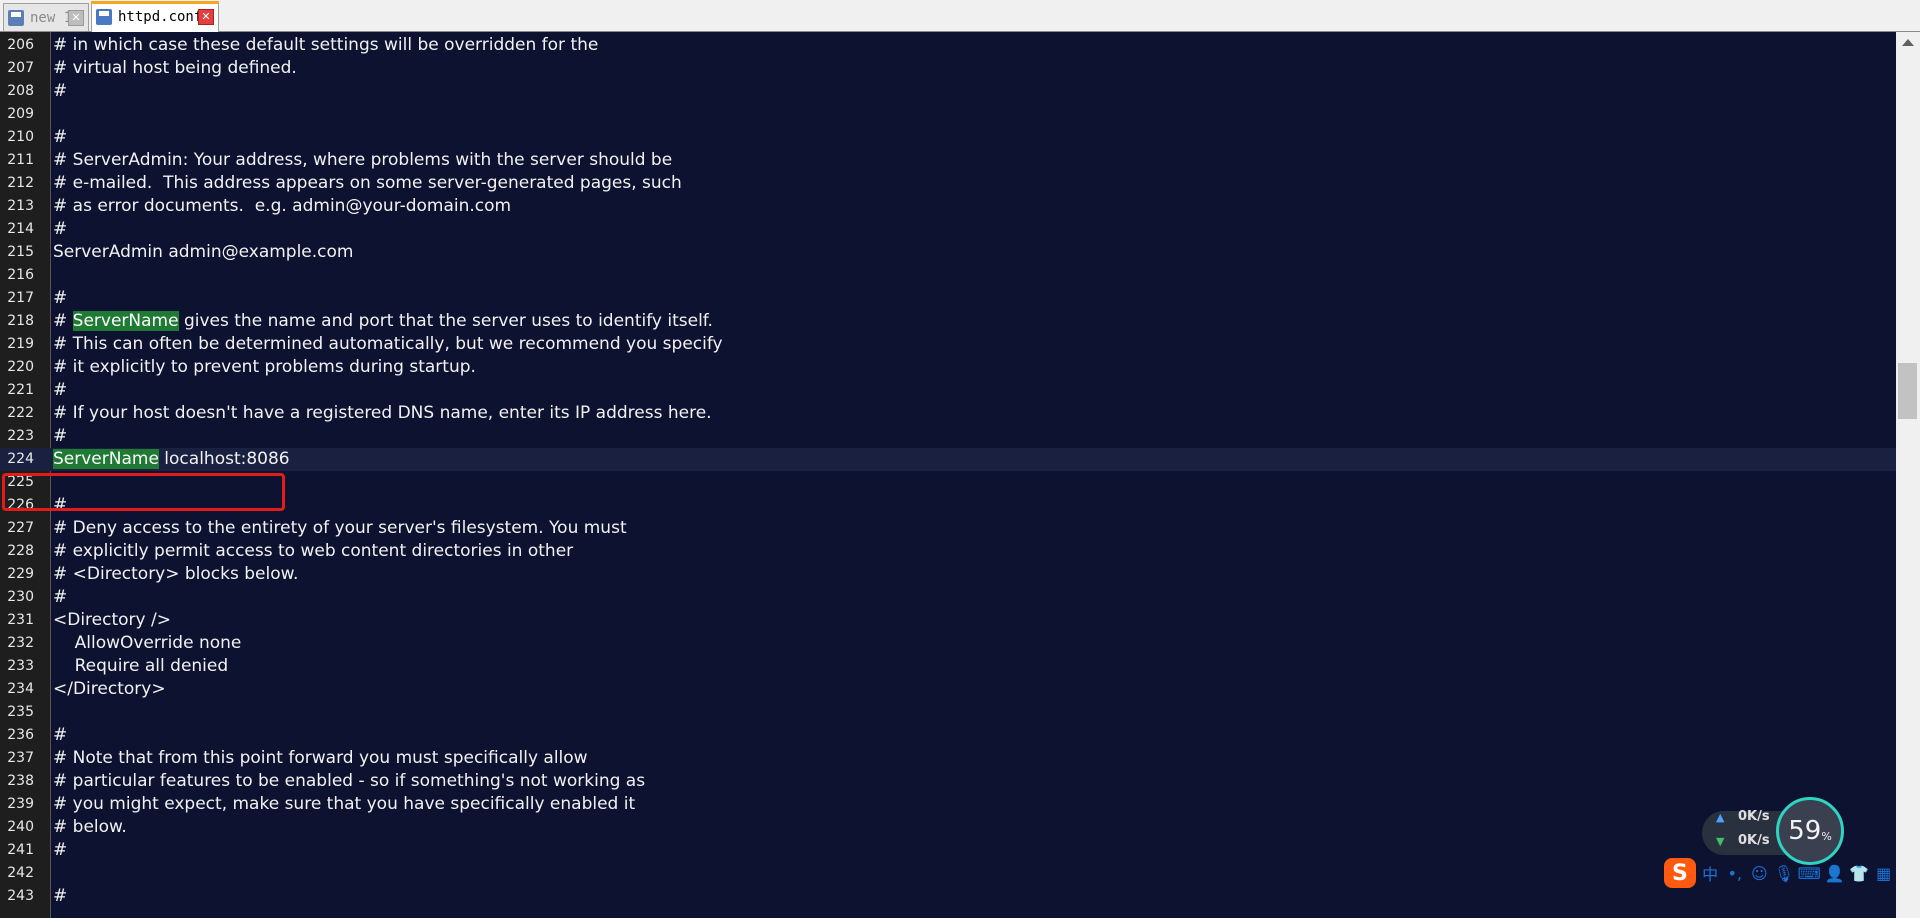  What do you see at coordinates (20, 620) in the screenshot?
I see `line-number: 231` at bounding box center [20, 620].